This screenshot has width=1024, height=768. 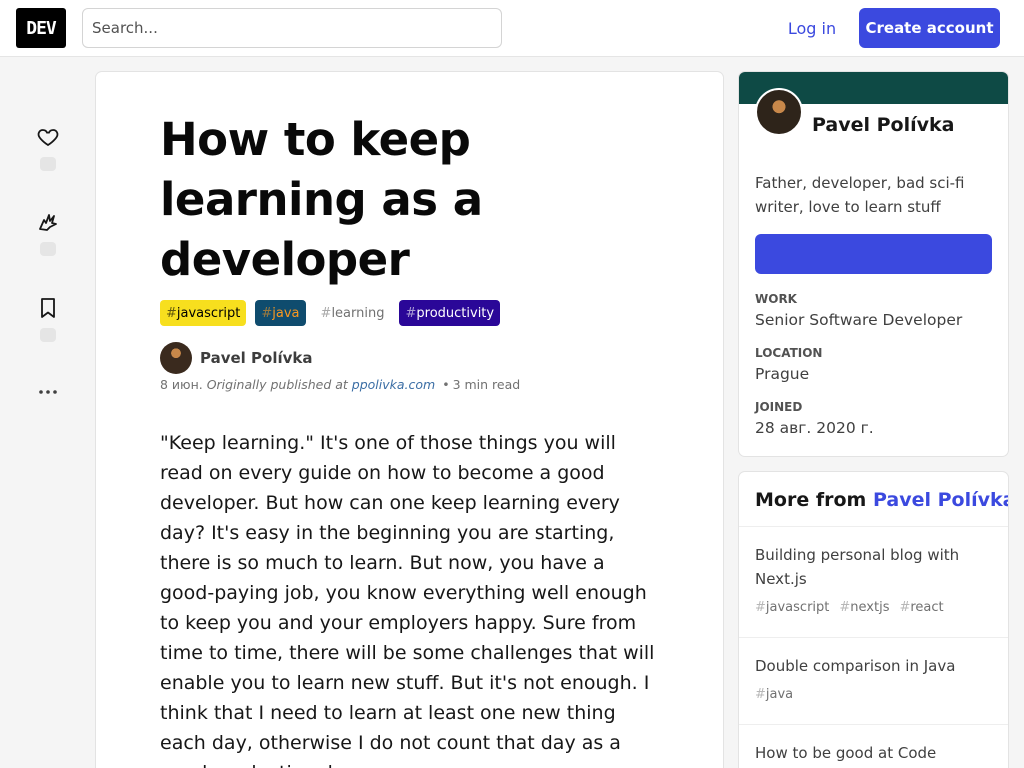 What do you see at coordinates (48, 164) in the screenshot?
I see `like-count` at bounding box center [48, 164].